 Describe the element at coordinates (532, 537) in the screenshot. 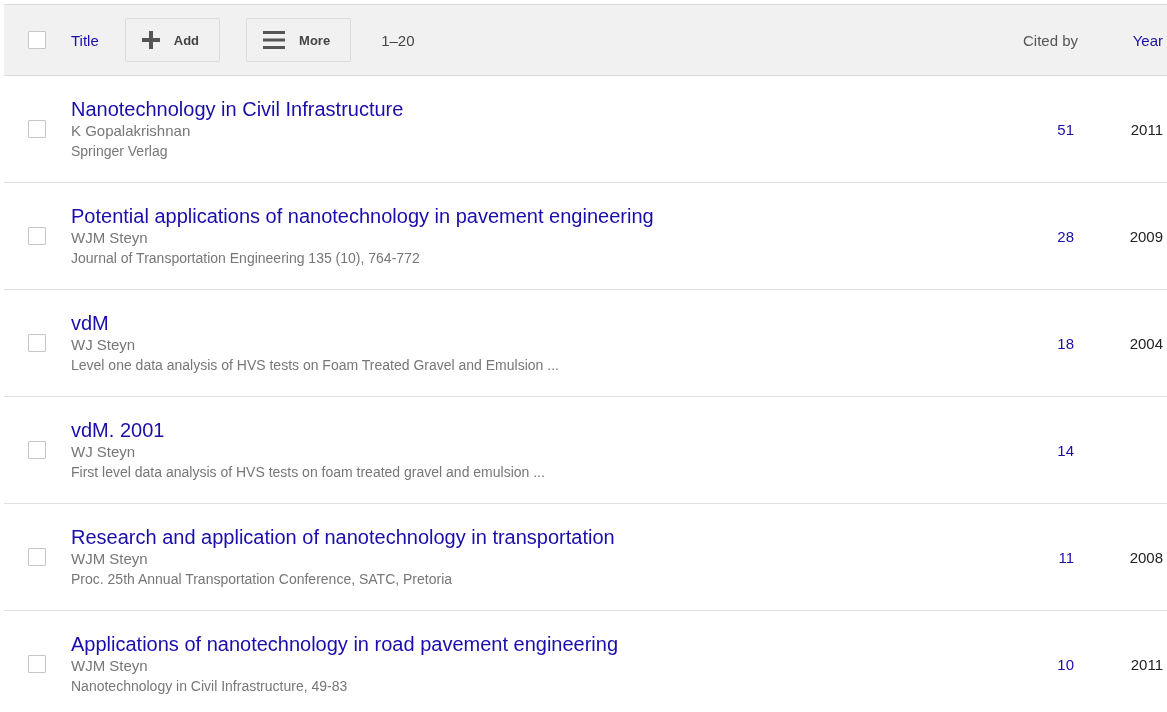

I see `article-title-link: Research and application of nanotechnology in transportation` at that location.